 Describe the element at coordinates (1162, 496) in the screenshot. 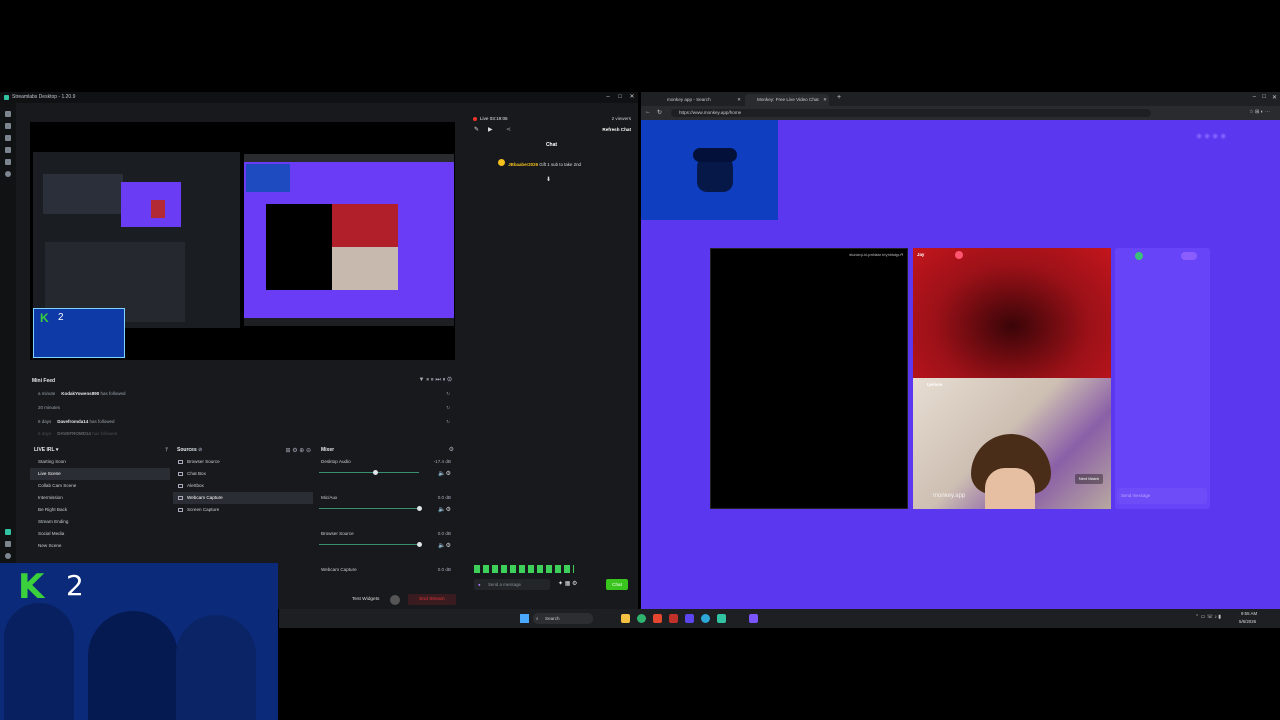

I see `send-message-input: Send message` at that location.